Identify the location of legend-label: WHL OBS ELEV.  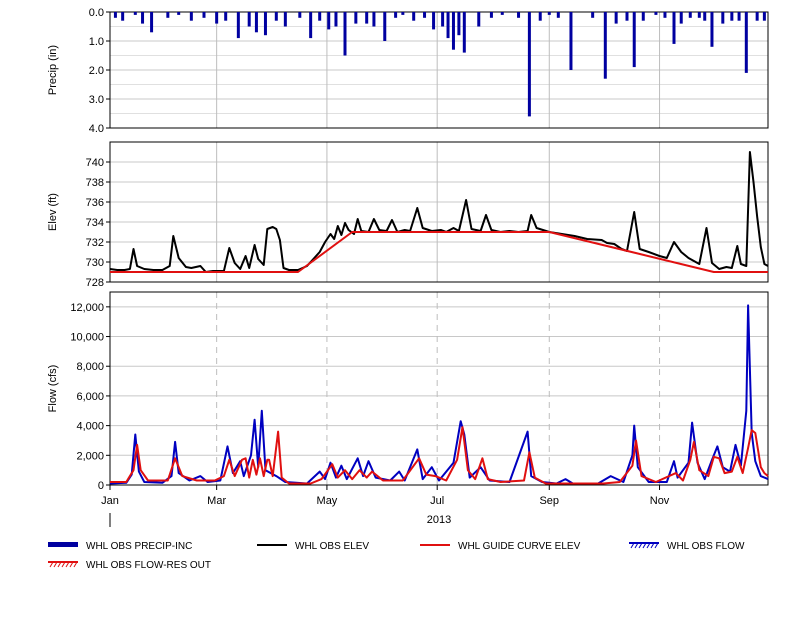
(332, 546).